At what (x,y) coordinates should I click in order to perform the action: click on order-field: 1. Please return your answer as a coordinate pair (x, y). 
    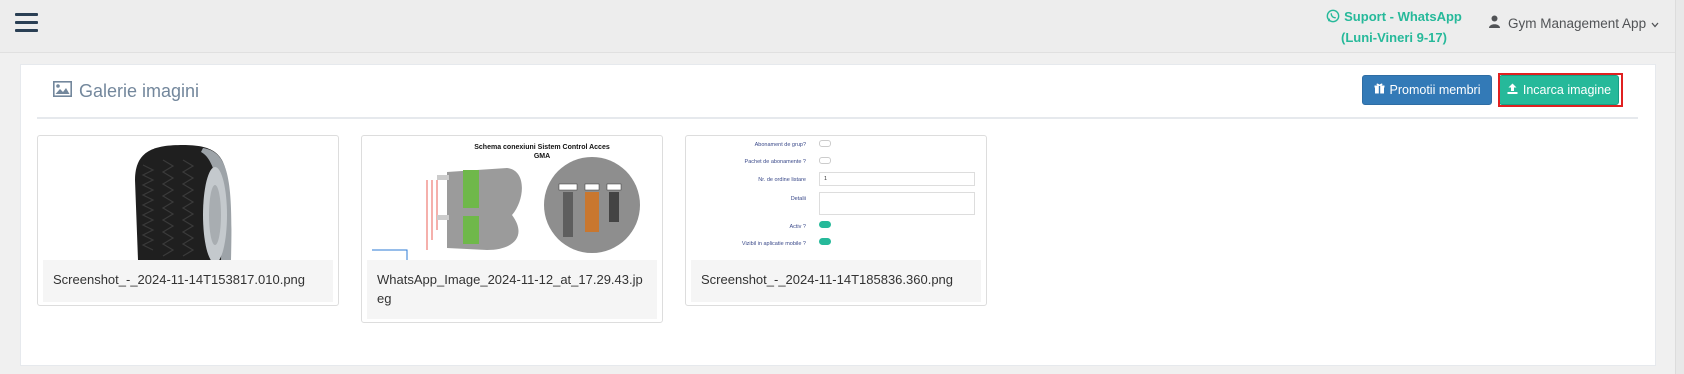
    Looking at the image, I should click on (897, 179).